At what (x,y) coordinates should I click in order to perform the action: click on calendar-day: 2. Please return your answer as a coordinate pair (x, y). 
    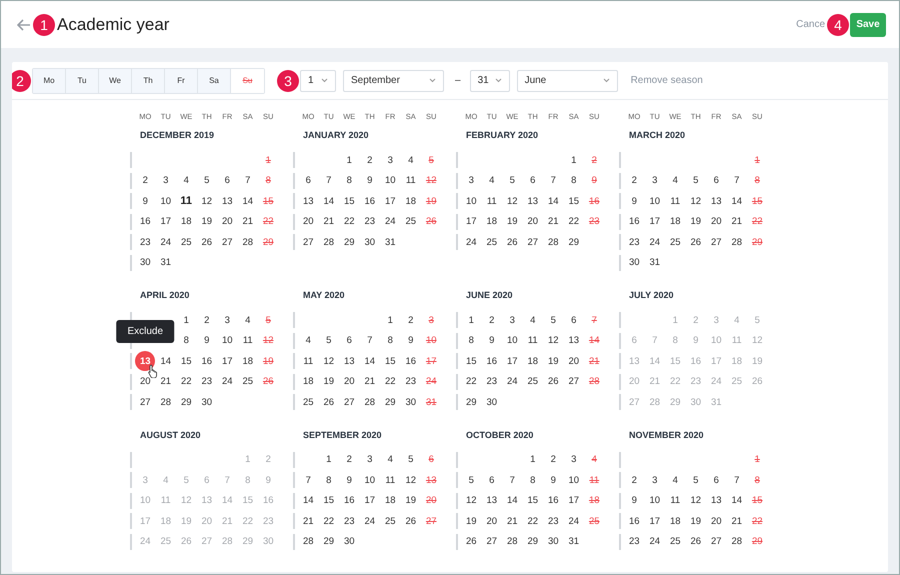
    Looking at the image, I should click on (349, 460).